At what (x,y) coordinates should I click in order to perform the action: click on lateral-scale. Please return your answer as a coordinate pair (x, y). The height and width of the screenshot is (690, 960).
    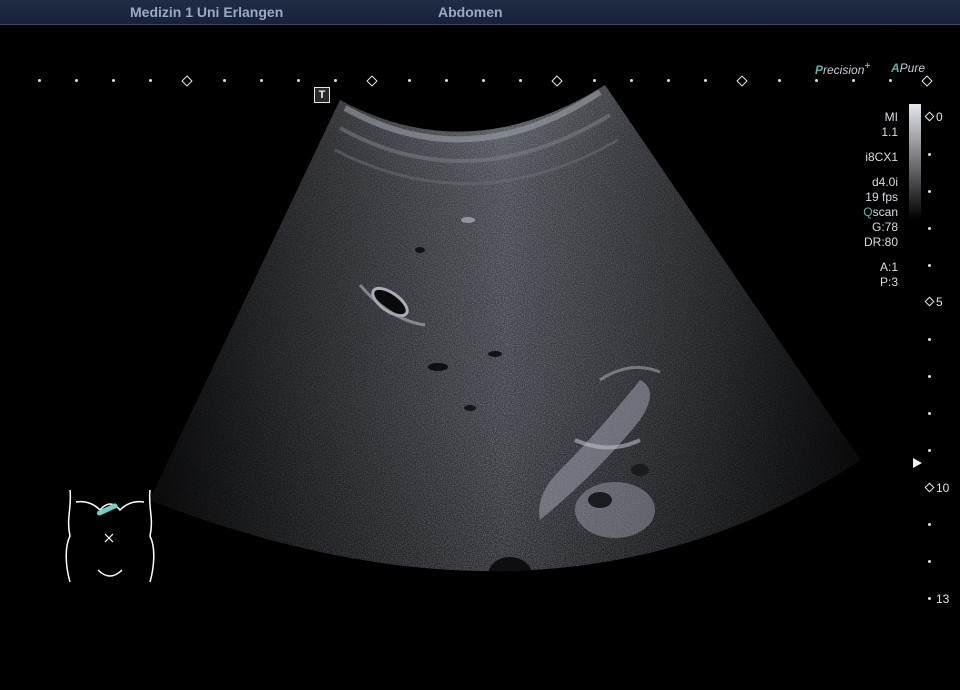
    Looking at the image, I should click on (480, 81).